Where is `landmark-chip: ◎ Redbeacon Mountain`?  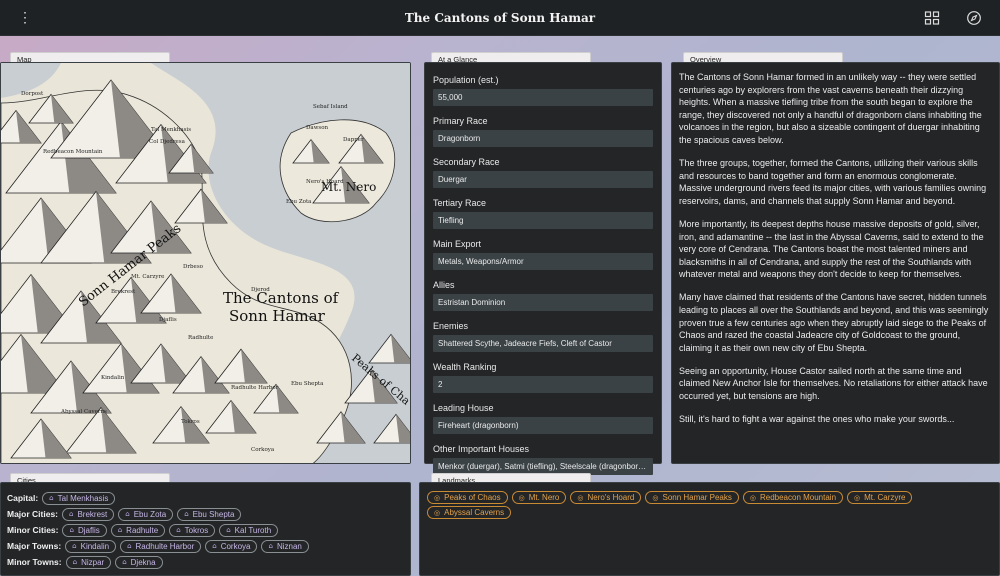
landmark-chip: ◎ Redbeacon Mountain is located at coordinates (793, 497).